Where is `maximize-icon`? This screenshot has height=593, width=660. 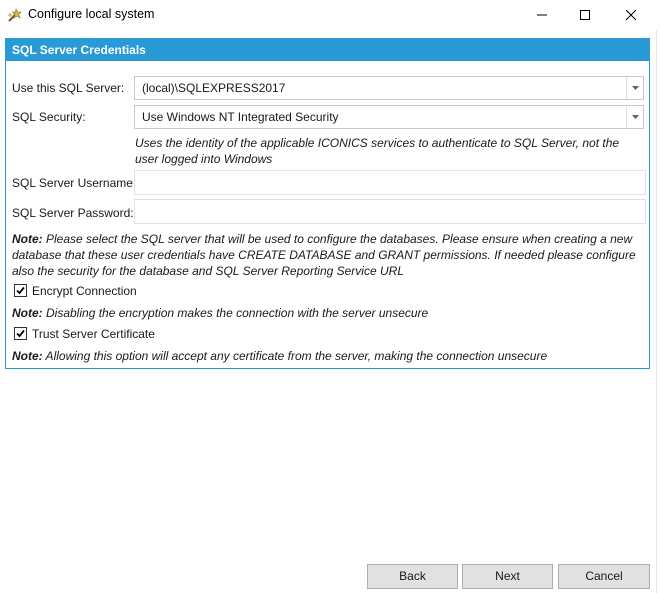 maximize-icon is located at coordinates (585, 15).